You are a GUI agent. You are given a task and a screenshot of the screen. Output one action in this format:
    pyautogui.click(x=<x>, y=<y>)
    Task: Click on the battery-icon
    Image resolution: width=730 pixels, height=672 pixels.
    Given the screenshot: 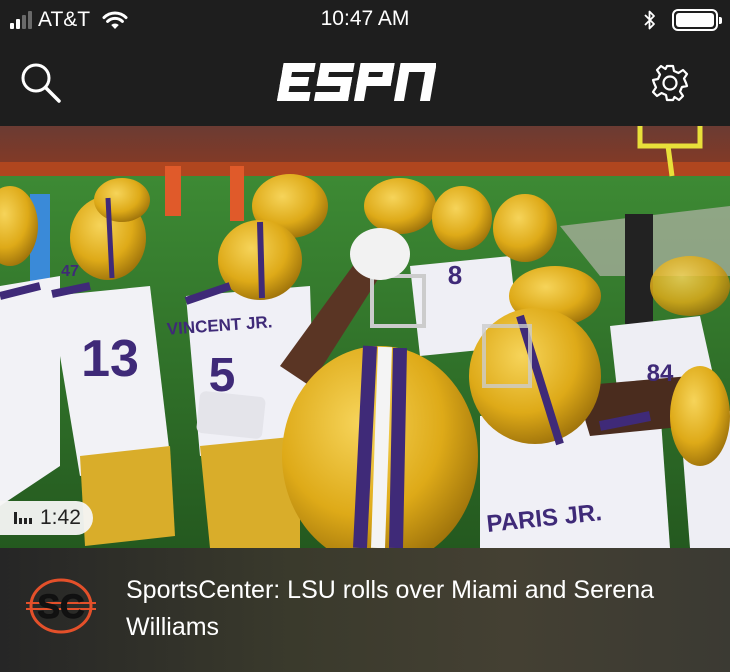 What is the action you would take?
    pyautogui.click(x=697, y=20)
    